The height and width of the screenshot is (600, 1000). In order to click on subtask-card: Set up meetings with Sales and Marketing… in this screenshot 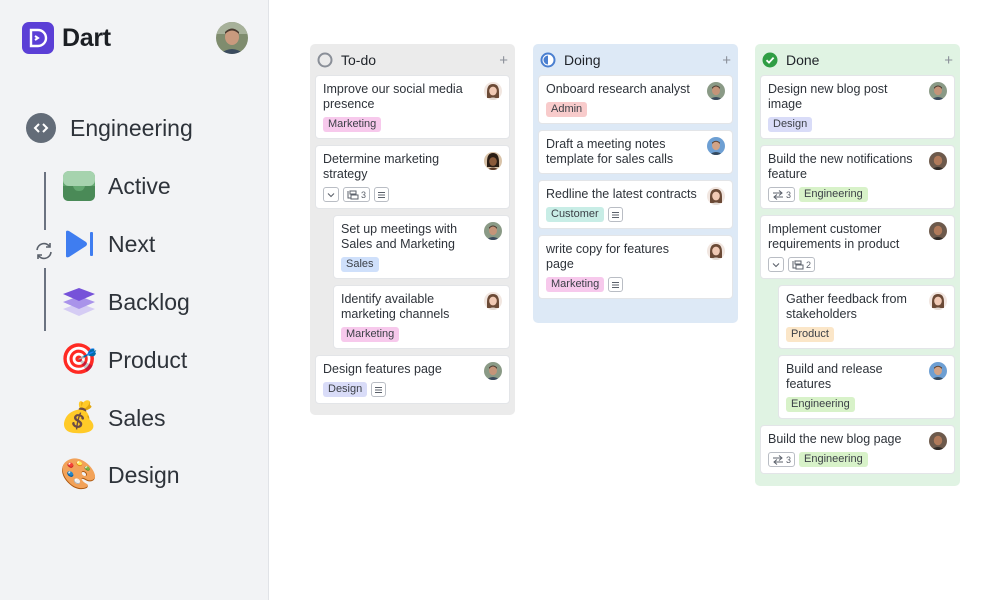, I will do `click(421, 247)`.